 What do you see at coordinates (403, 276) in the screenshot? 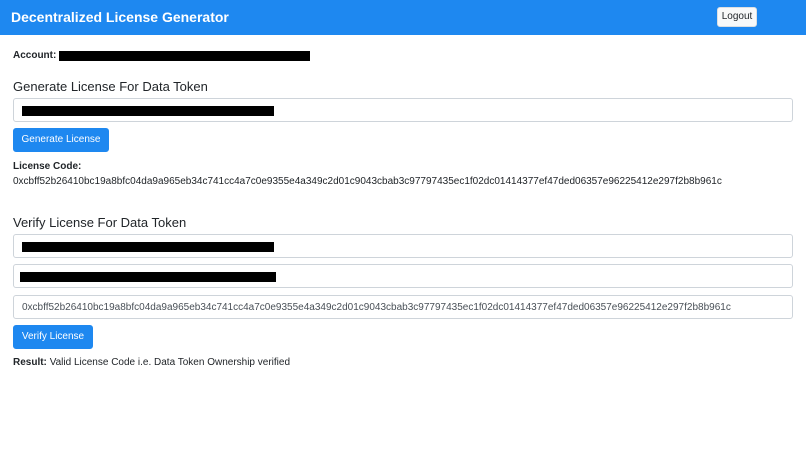
I see `verify-account-input` at bounding box center [403, 276].